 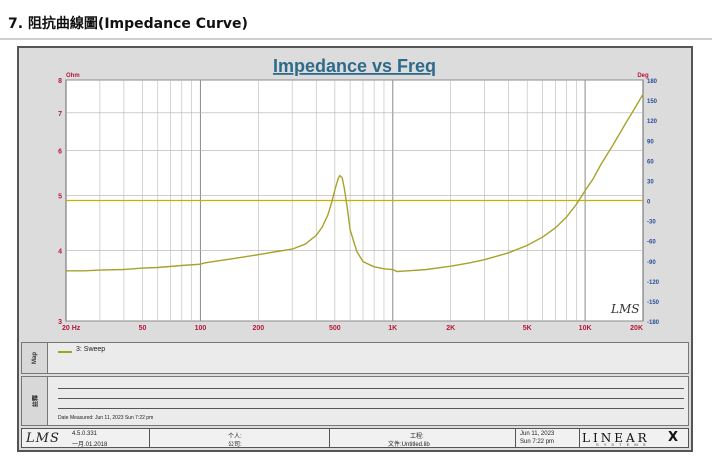 I want to click on date-measured: Date Measured: Jun 11, 2023 Sun 7:22 pm, so click(x=106, y=418).